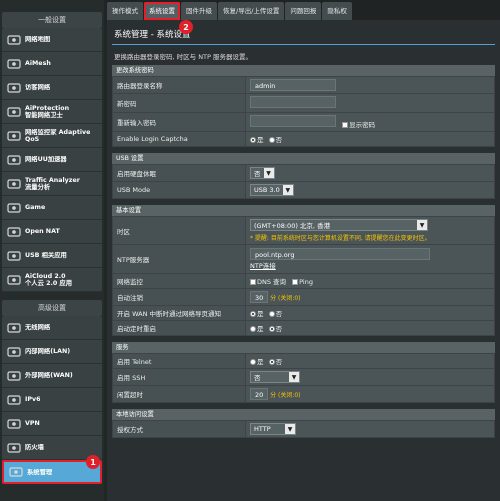  What do you see at coordinates (340, 238) in the screenshot?
I see `timezone-warning: * 提醒: 目前系统时区与您计算机设置不同, 请提醒您在此变更时区。` at bounding box center [340, 238].